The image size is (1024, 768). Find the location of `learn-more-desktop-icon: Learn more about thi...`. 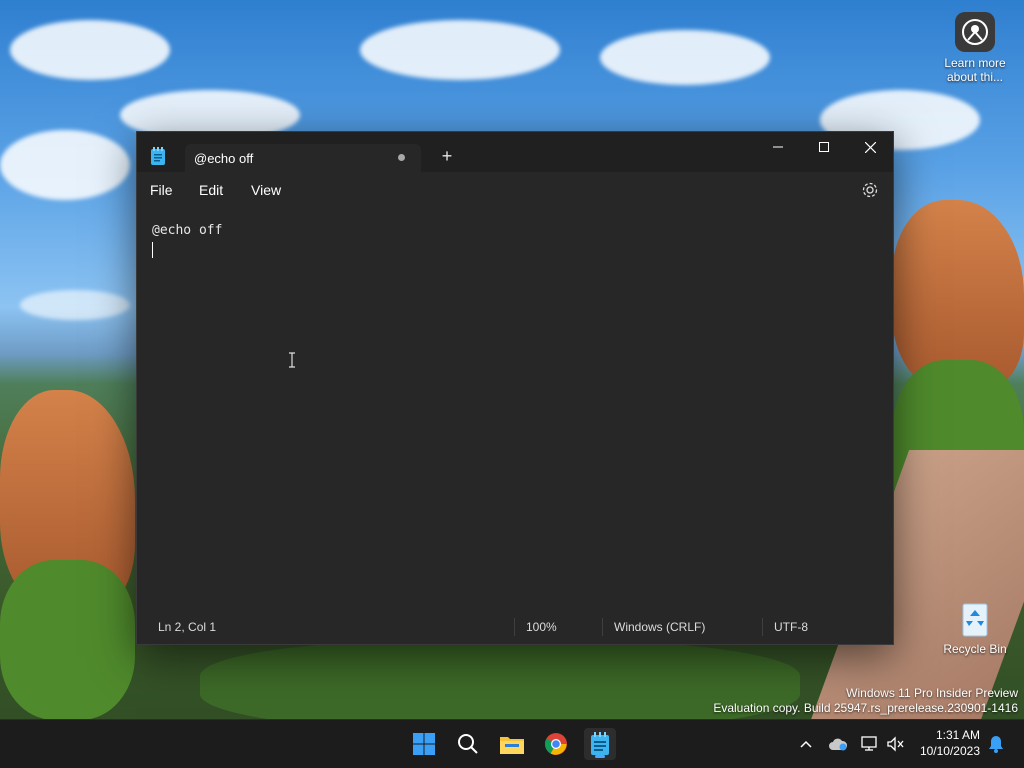

learn-more-desktop-icon: Learn more about thi... is located at coordinates (975, 48).